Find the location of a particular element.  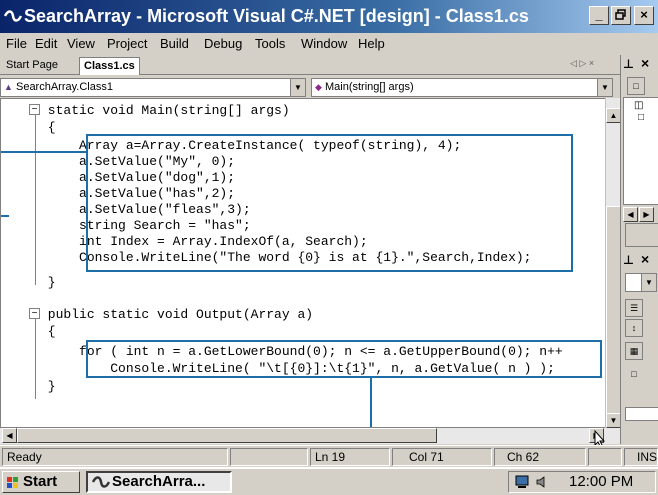

toolbar-icon: □ is located at coordinates (636, 86).